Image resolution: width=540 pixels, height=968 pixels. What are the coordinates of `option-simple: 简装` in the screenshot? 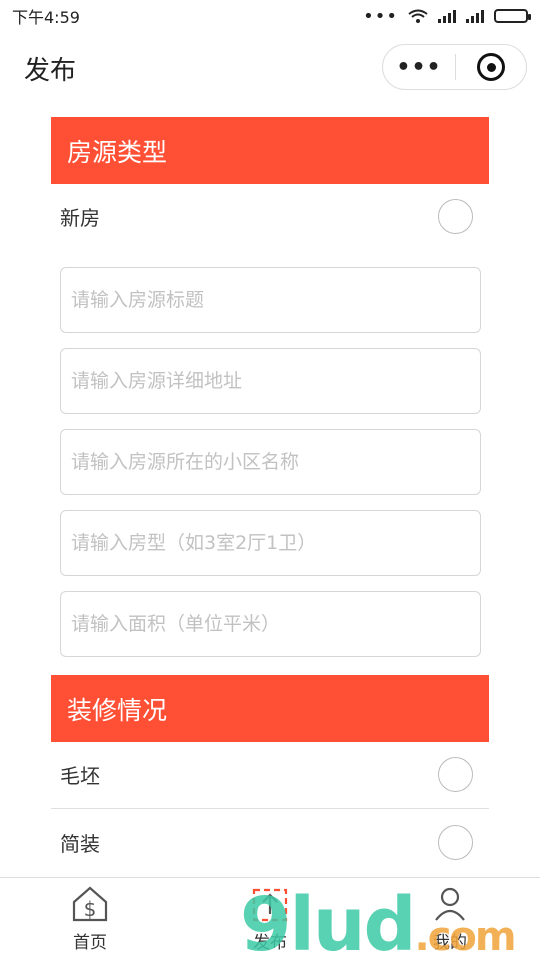 It's located at (270, 842).